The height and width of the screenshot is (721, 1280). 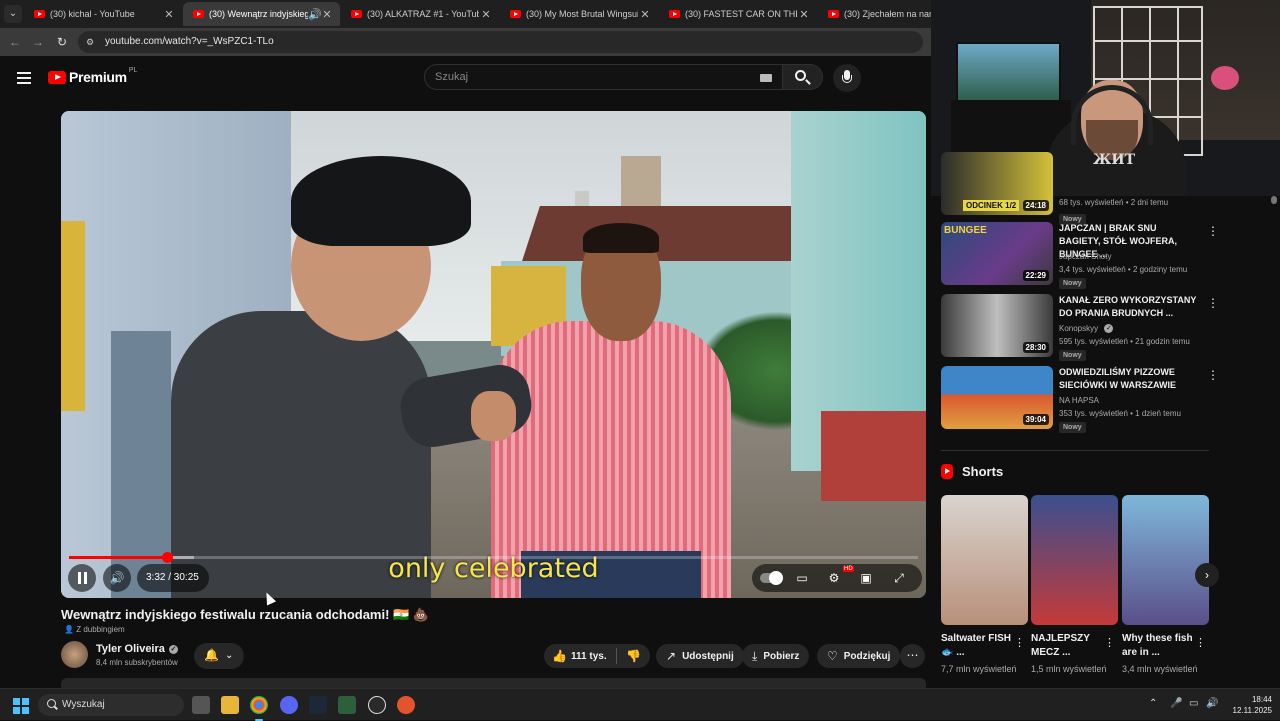 What do you see at coordinates (866, 578) in the screenshot?
I see `miniplayer-icon: ▣` at bounding box center [866, 578].